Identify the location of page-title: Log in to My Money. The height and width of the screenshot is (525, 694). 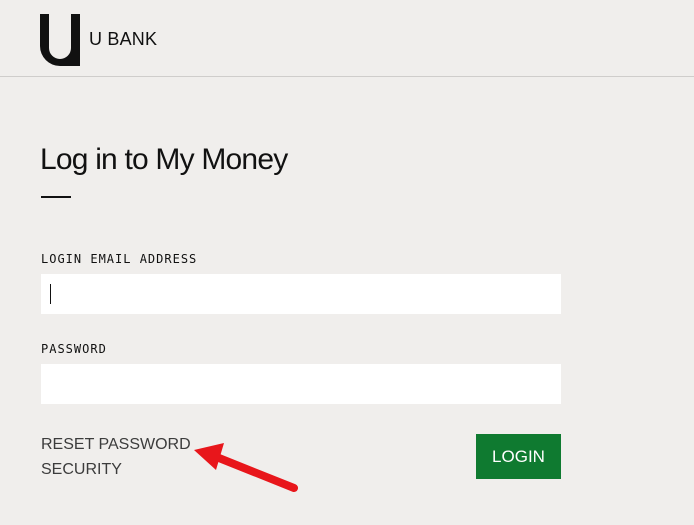
(164, 159).